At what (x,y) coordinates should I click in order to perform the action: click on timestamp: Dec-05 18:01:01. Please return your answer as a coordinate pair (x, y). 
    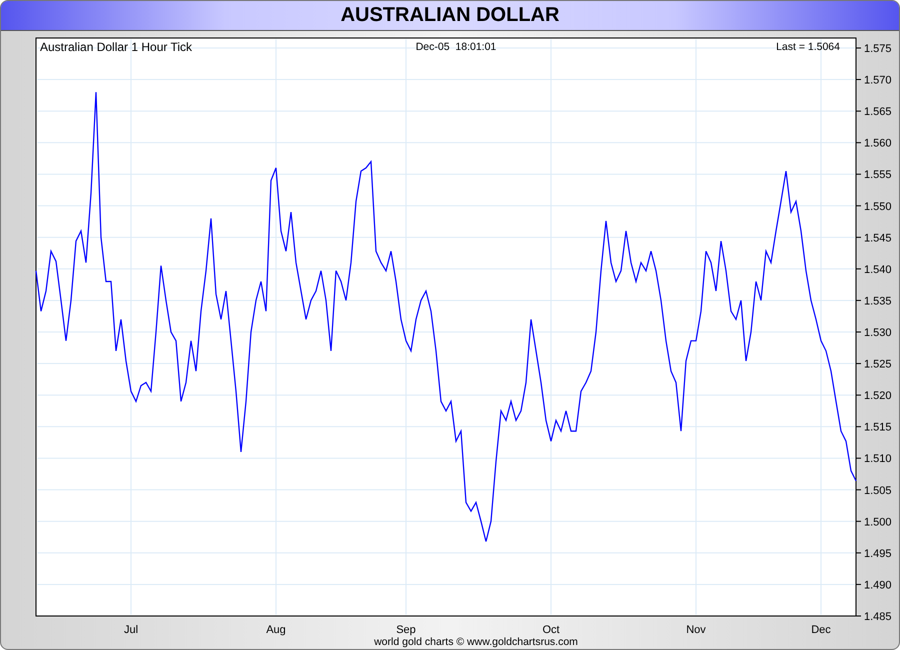
    Looking at the image, I should click on (456, 47).